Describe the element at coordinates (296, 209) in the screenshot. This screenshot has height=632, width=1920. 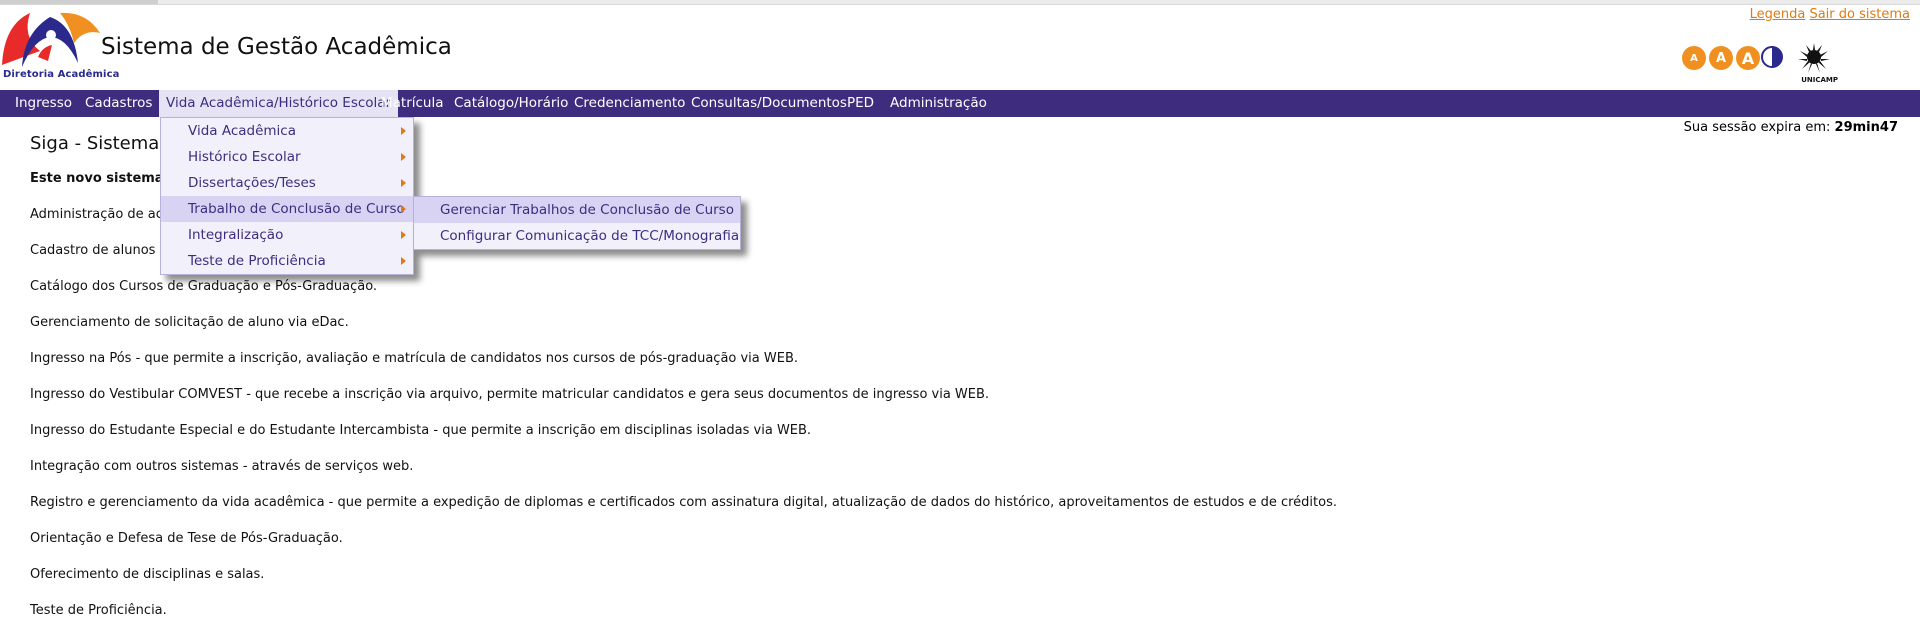
I see `dropdown-item-label: Trabalho de Conclusão de Curso` at that location.